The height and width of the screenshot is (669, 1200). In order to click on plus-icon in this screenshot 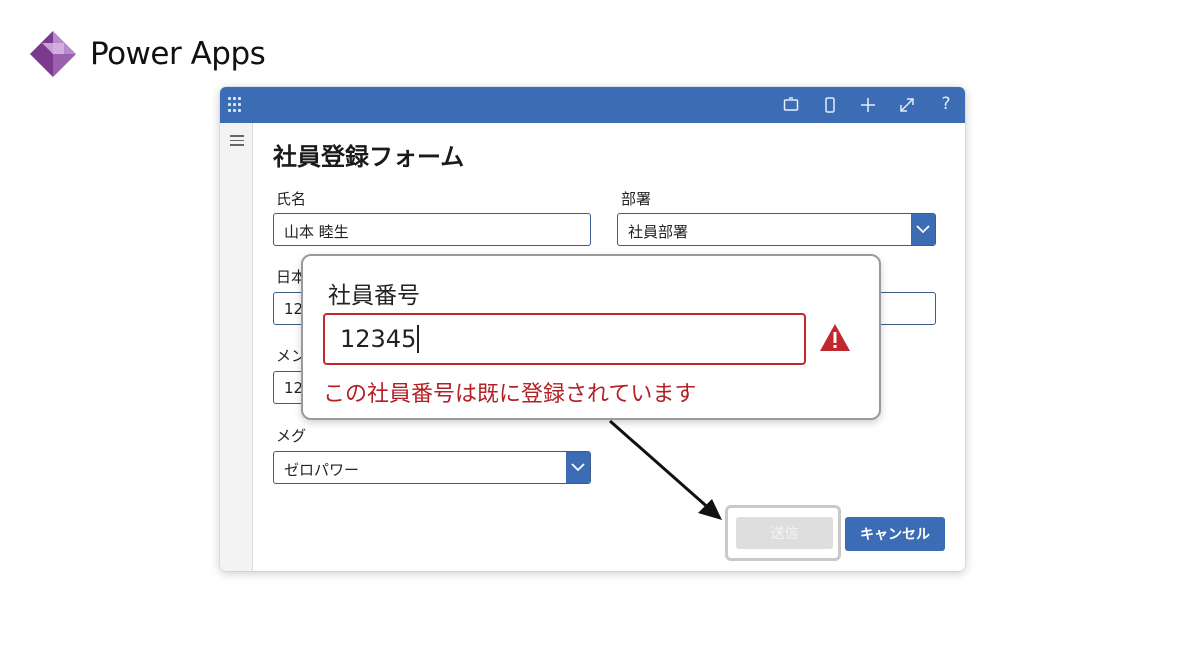, I will do `click(868, 105)`.